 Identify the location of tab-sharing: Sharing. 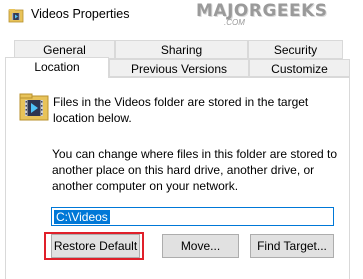
(181, 49).